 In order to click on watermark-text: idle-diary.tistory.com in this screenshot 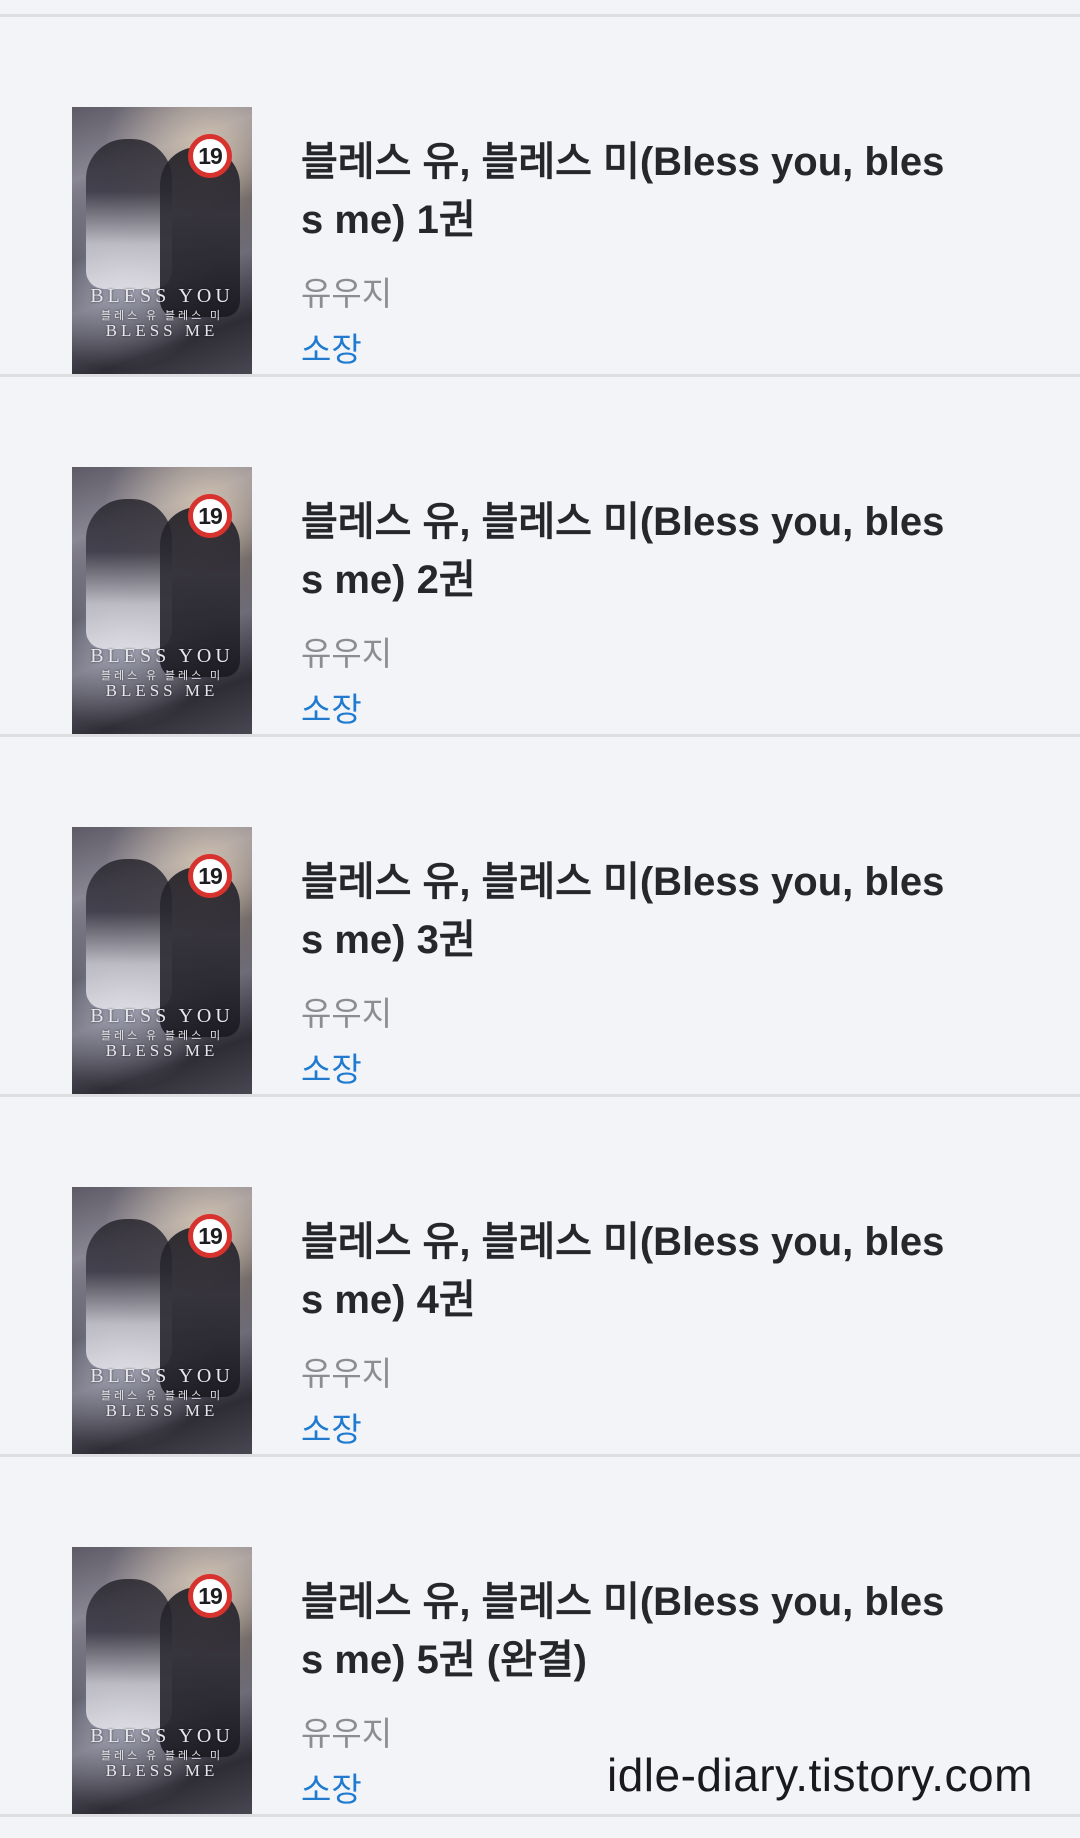, I will do `click(820, 1775)`.